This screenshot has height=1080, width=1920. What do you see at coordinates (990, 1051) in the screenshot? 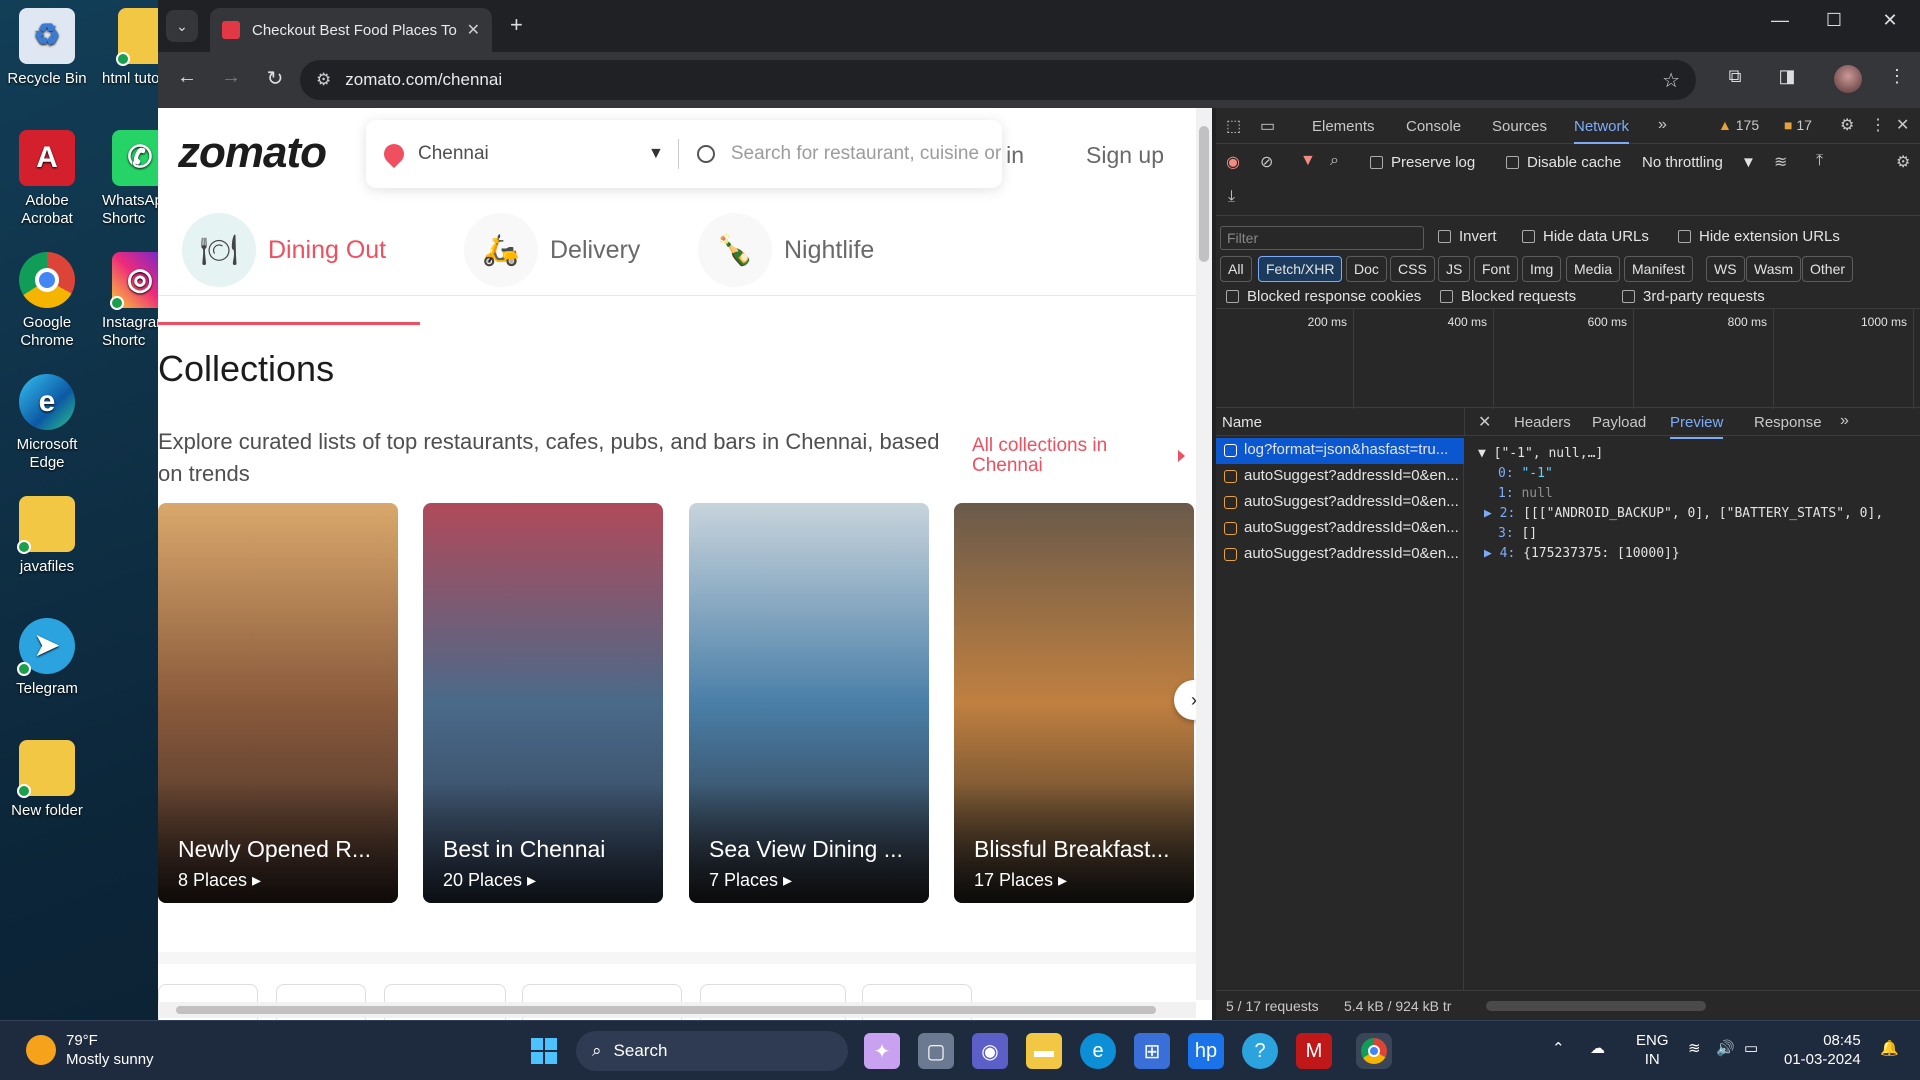
I see `teams-icon: ◉` at bounding box center [990, 1051].